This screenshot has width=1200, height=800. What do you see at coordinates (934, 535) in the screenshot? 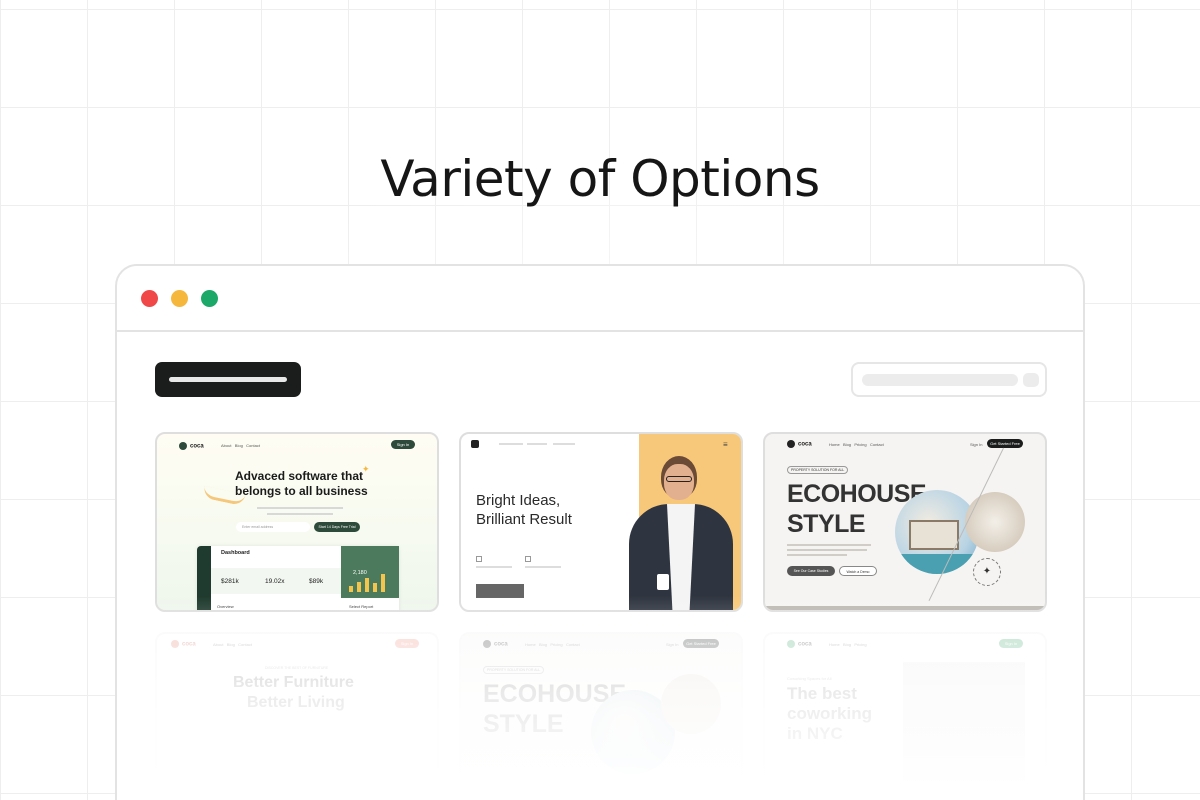
I see `house-shape` at bounding box center [934, 535].